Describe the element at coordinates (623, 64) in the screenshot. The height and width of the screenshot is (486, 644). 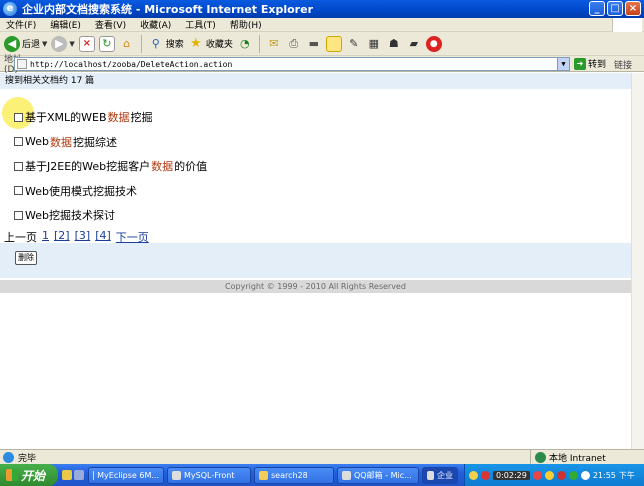
I see `links-button: 链接` at that location.